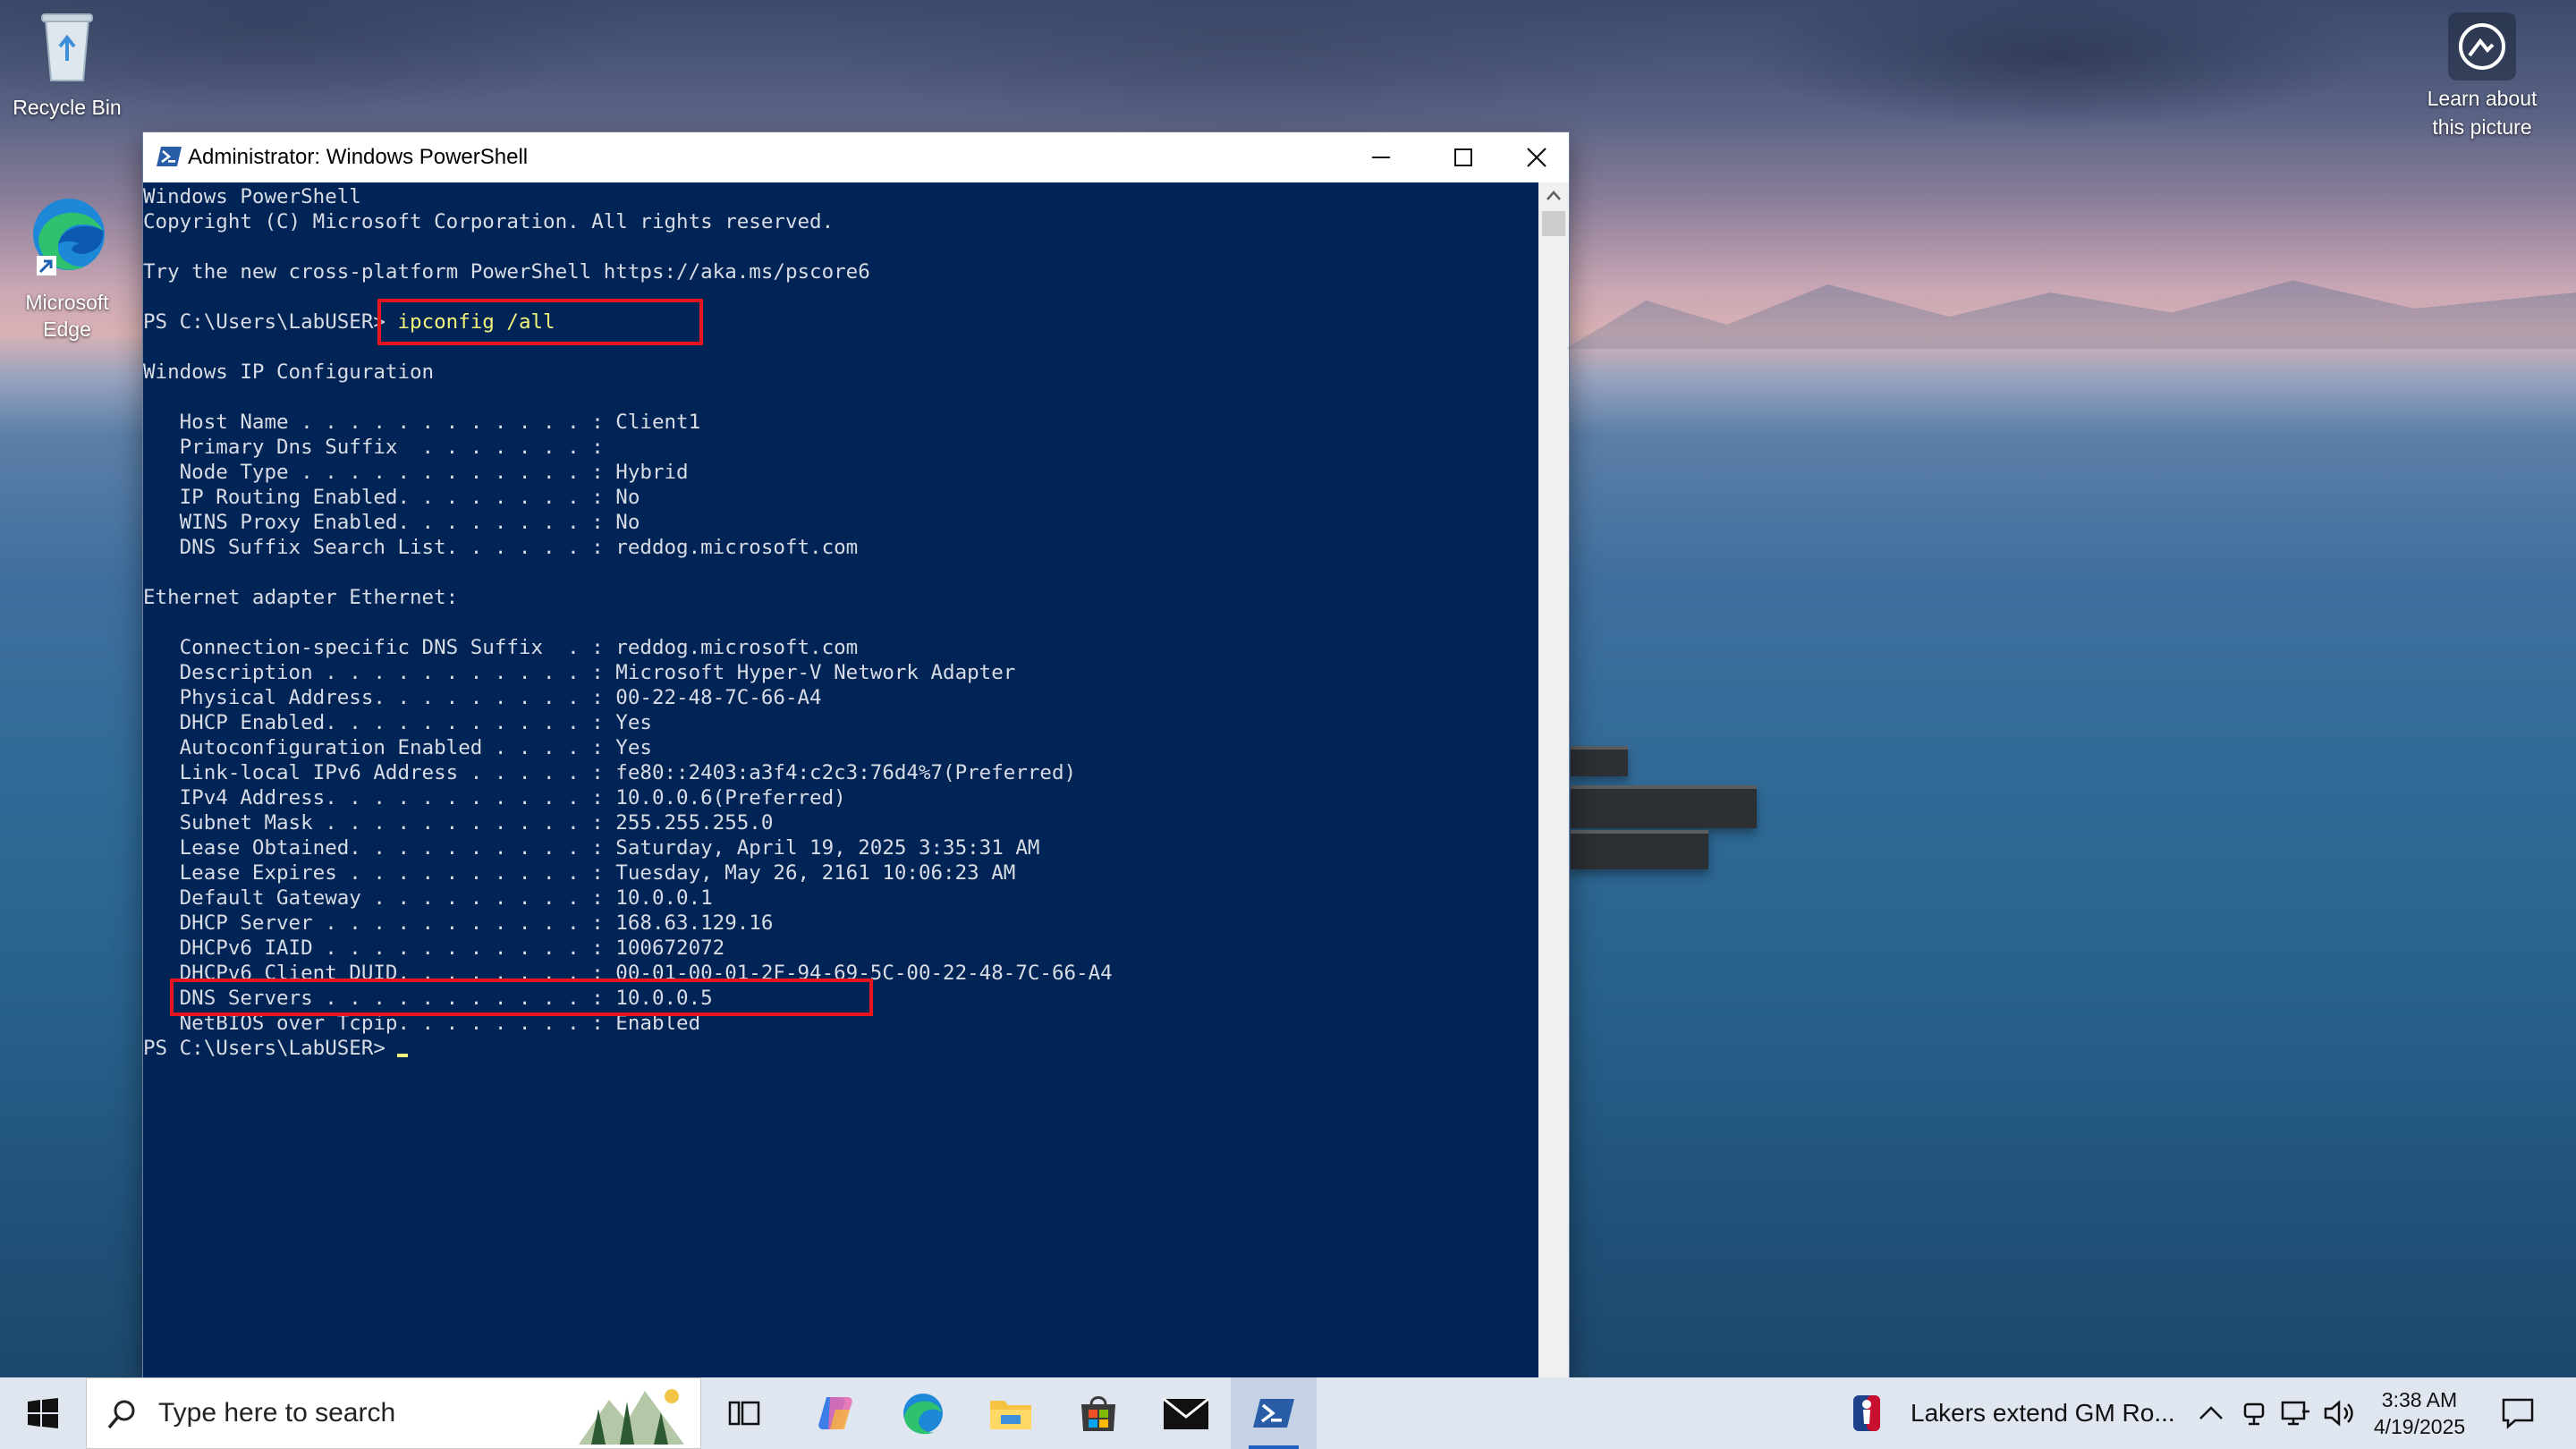 The image size is (2576, 1449). What do you see at coordinates (1553, 195) in the screenshot?
I see `scroll-up-icon` at bounding box center [1553, 195].